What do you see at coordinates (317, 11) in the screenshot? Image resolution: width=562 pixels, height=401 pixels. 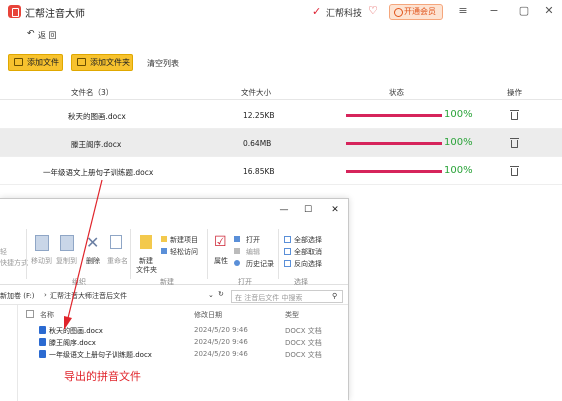 I see `brand-logo-icon: ✓` at bounding box center [317, 11].